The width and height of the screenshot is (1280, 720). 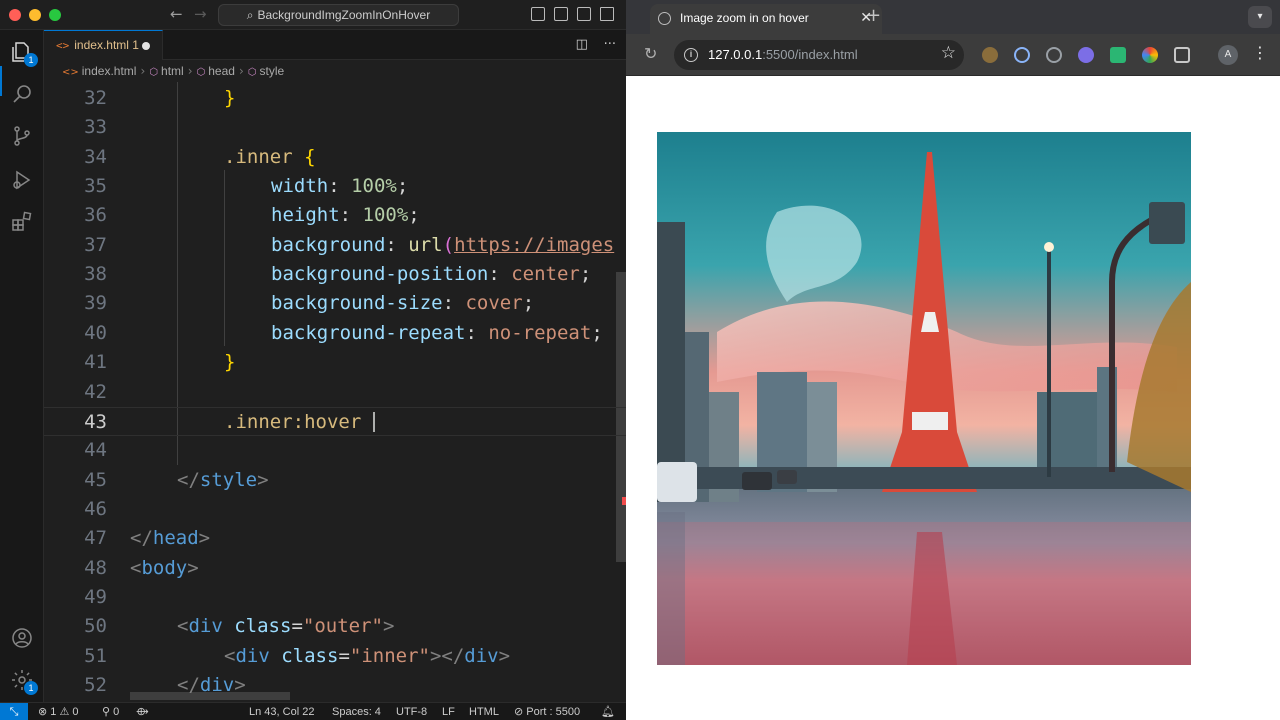 I want to click on live-server-port: ⊘ Port : 5500, so click(x=547, y=711).